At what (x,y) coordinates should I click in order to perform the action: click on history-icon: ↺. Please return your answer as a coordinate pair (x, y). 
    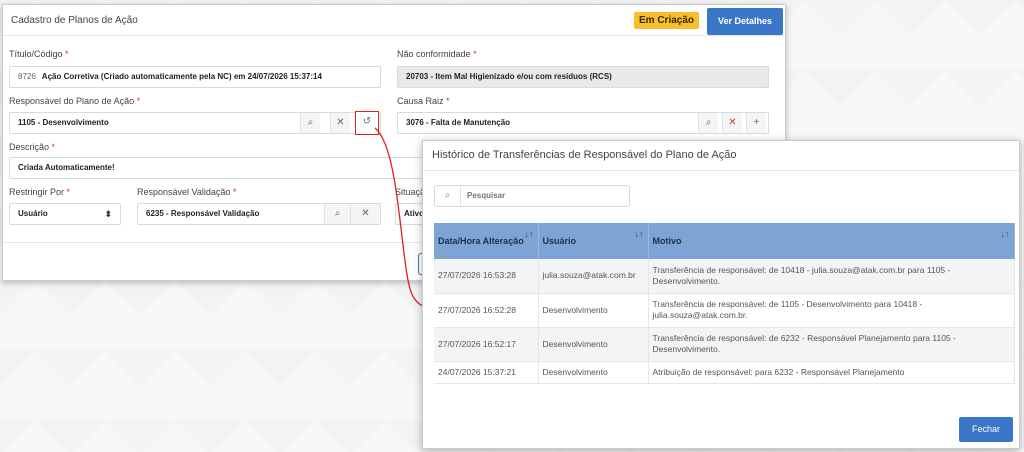
    Looking at the image, I should click on (367, 123).